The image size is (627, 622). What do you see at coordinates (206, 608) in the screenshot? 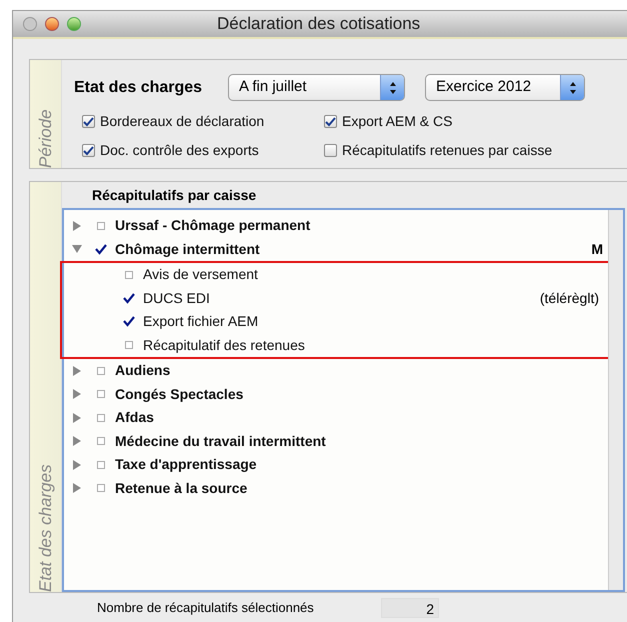
I see `footer-label: Nombre de récapitulatifs sélectionnés` at bounding box center [206, 608].